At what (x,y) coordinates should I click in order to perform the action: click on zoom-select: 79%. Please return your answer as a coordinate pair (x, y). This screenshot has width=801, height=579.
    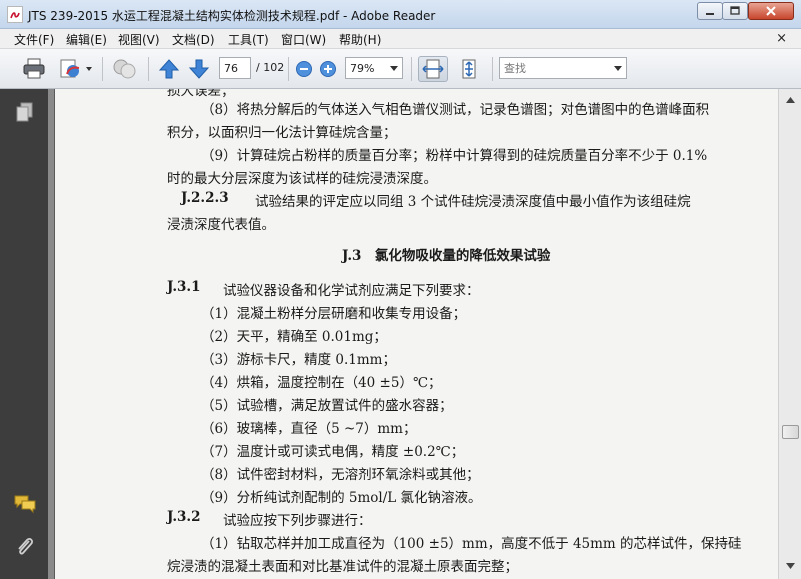
    Looking at the image, I should click on (374, 68).